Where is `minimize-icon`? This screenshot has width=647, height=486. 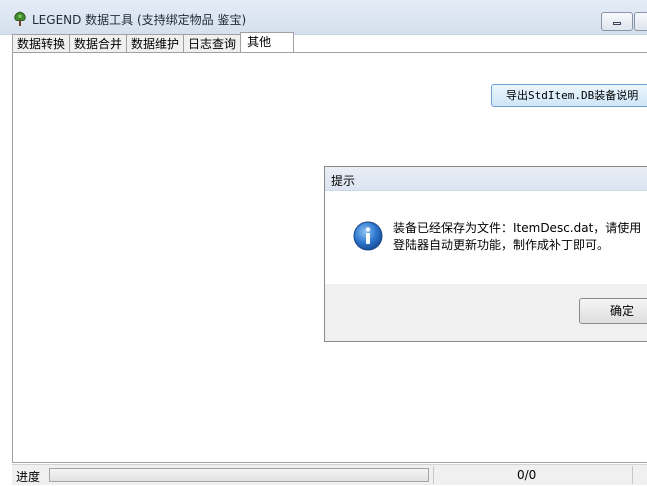
minimize-icon is located at coordinates (617, 23).